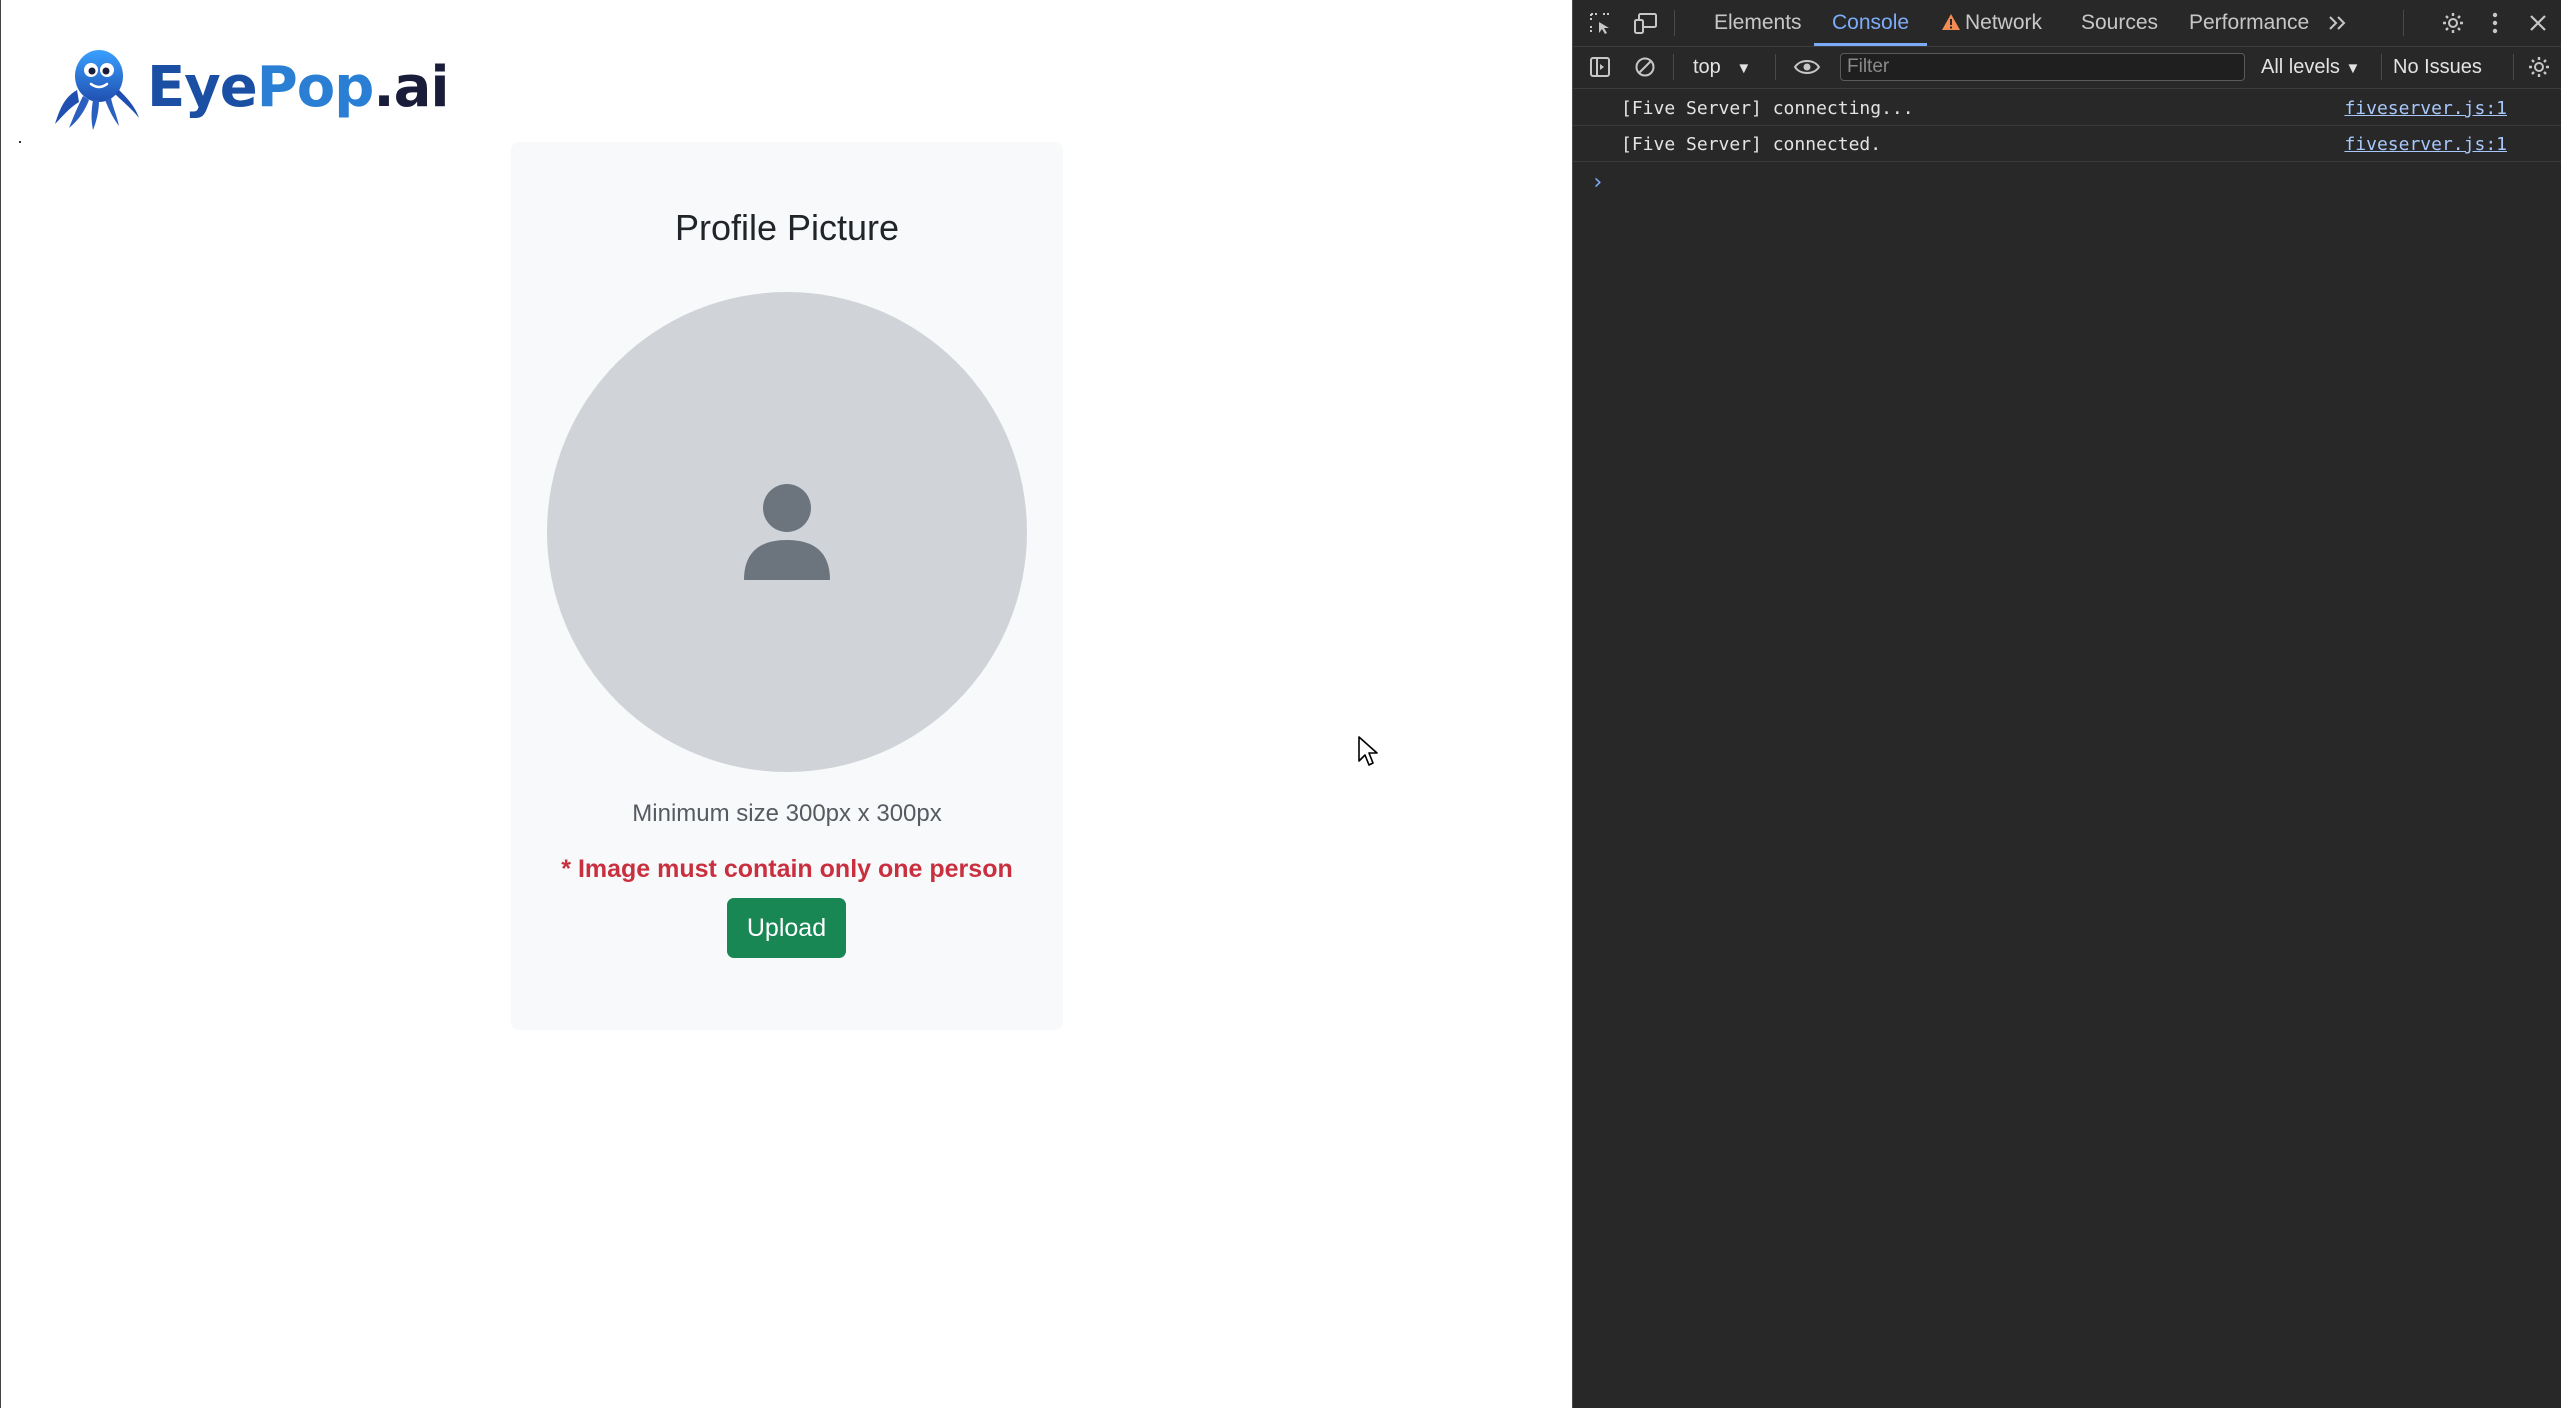 The width and height of the screenshot is (2561, 1408). Describe the element at coordinates (2004, 22) in the screenshot. I see `tab-network-label: Network` at that location.